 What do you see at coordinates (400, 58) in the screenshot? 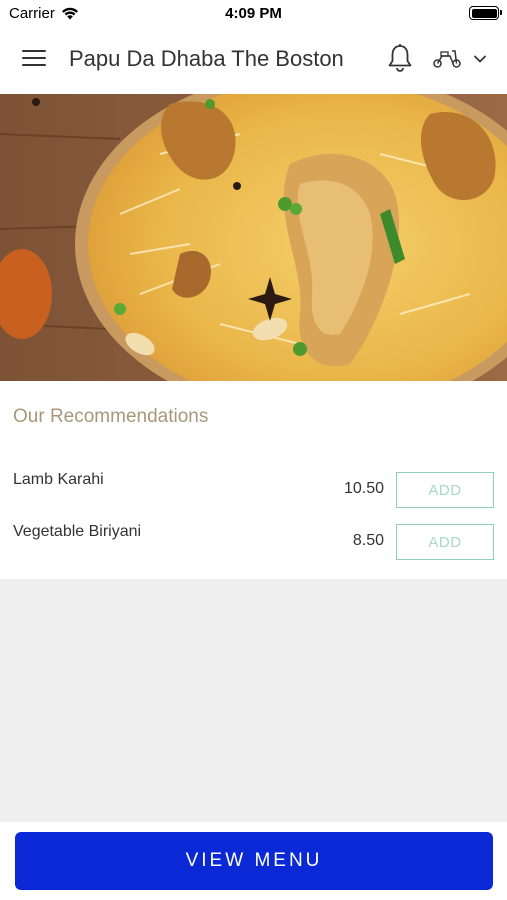
I see `bell-icon` at bounding box center [400, 58].